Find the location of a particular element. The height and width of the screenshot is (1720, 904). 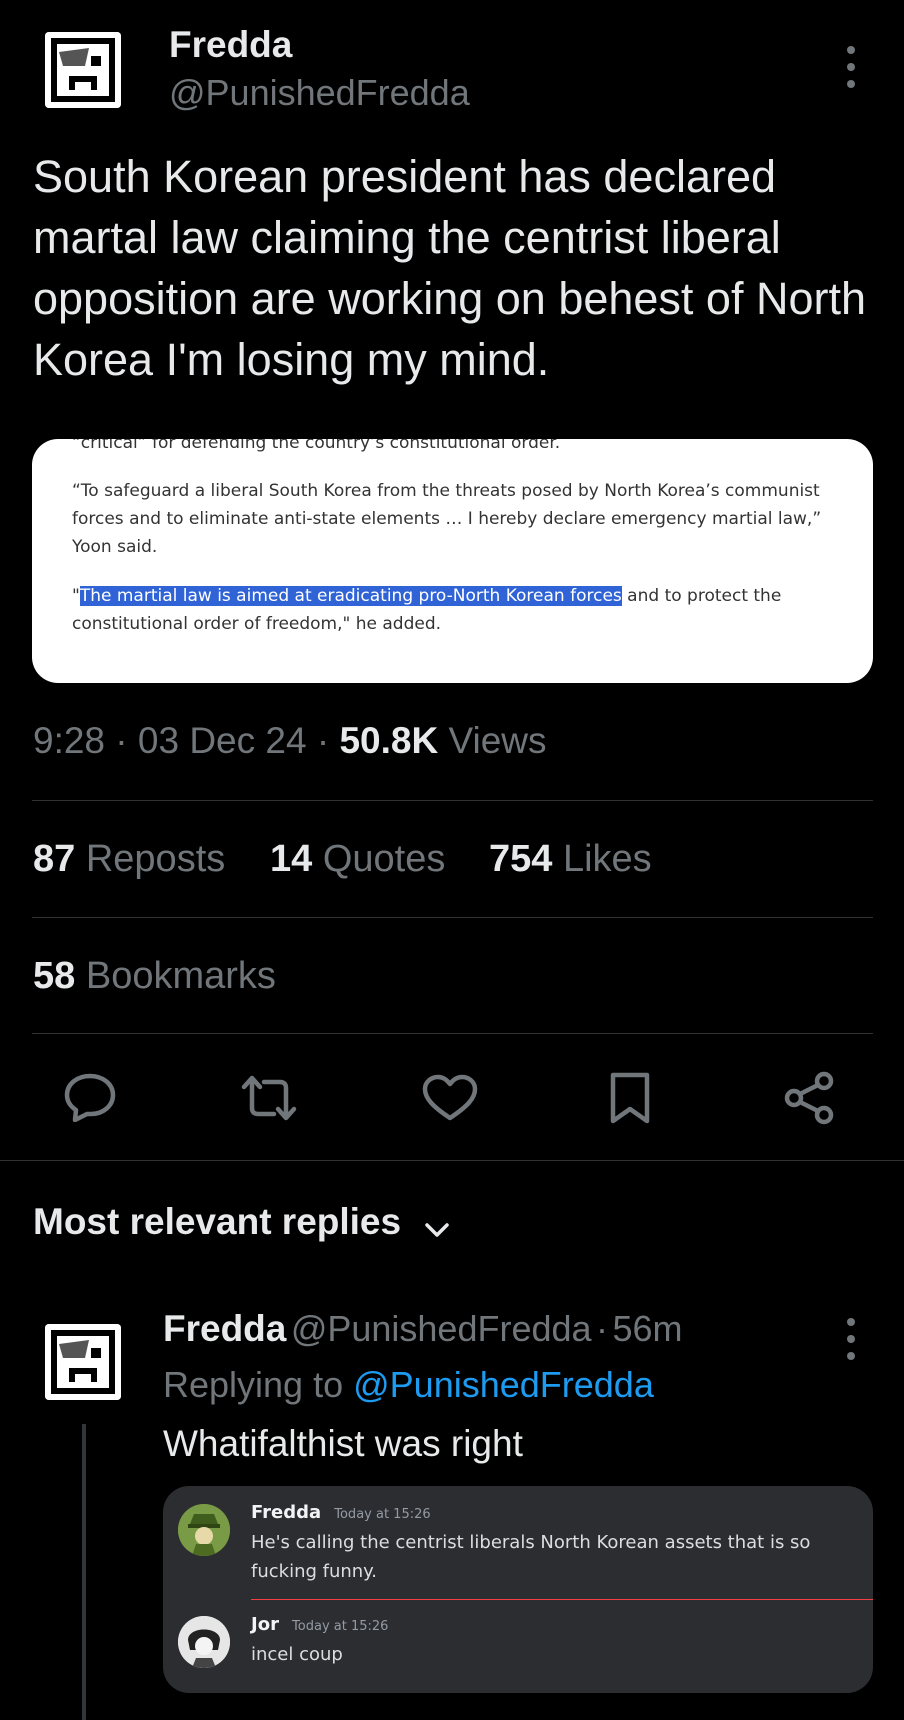

reposts-label: Reposts is located at coordinates (155, 859).